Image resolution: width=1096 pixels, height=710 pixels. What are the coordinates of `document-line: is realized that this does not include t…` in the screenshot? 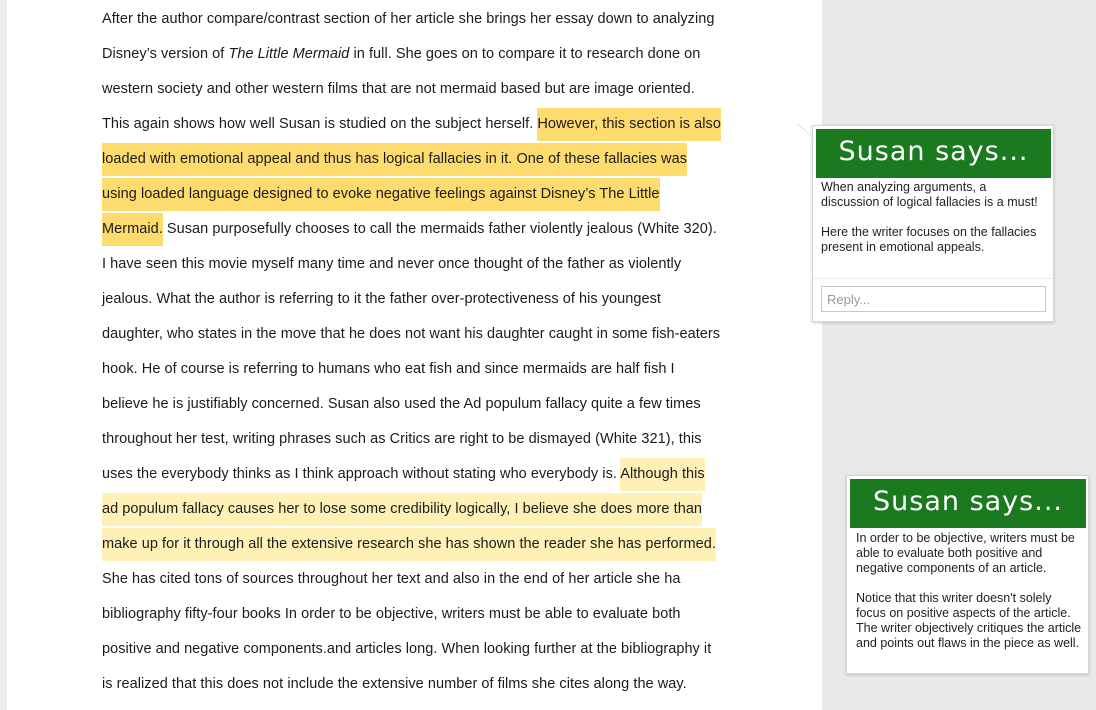 It's located at (447, 684).